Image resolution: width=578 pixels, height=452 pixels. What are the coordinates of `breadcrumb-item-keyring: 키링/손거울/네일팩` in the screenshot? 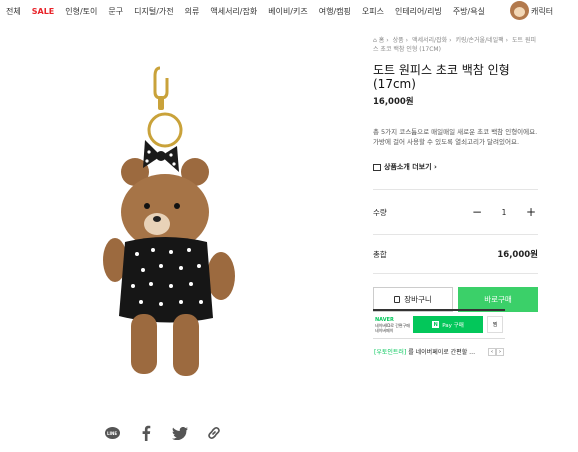 It's located at (479, 40).